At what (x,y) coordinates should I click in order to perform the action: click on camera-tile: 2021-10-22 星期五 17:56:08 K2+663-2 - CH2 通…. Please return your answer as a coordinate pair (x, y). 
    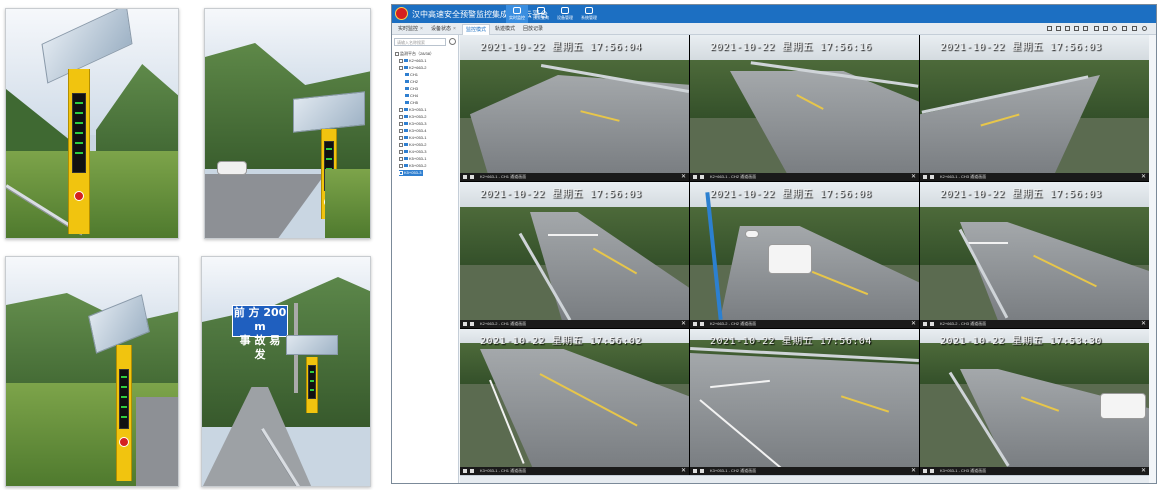
    Looking at the image, I should click on (804, 255).